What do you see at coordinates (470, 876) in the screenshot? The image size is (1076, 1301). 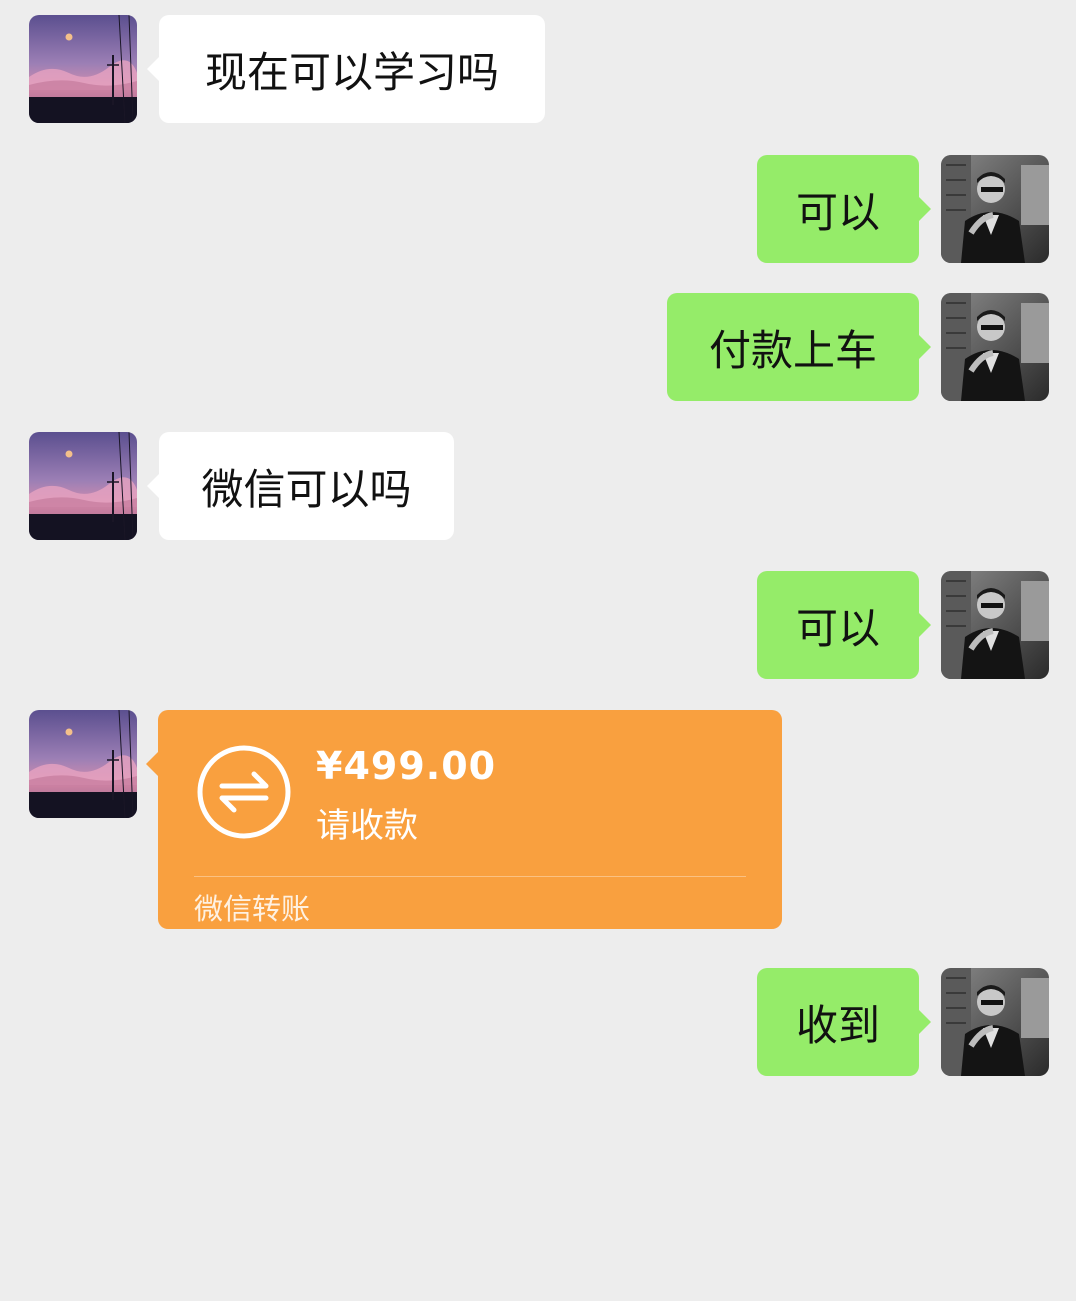 I see `divider` at bounding box center [470, 876].